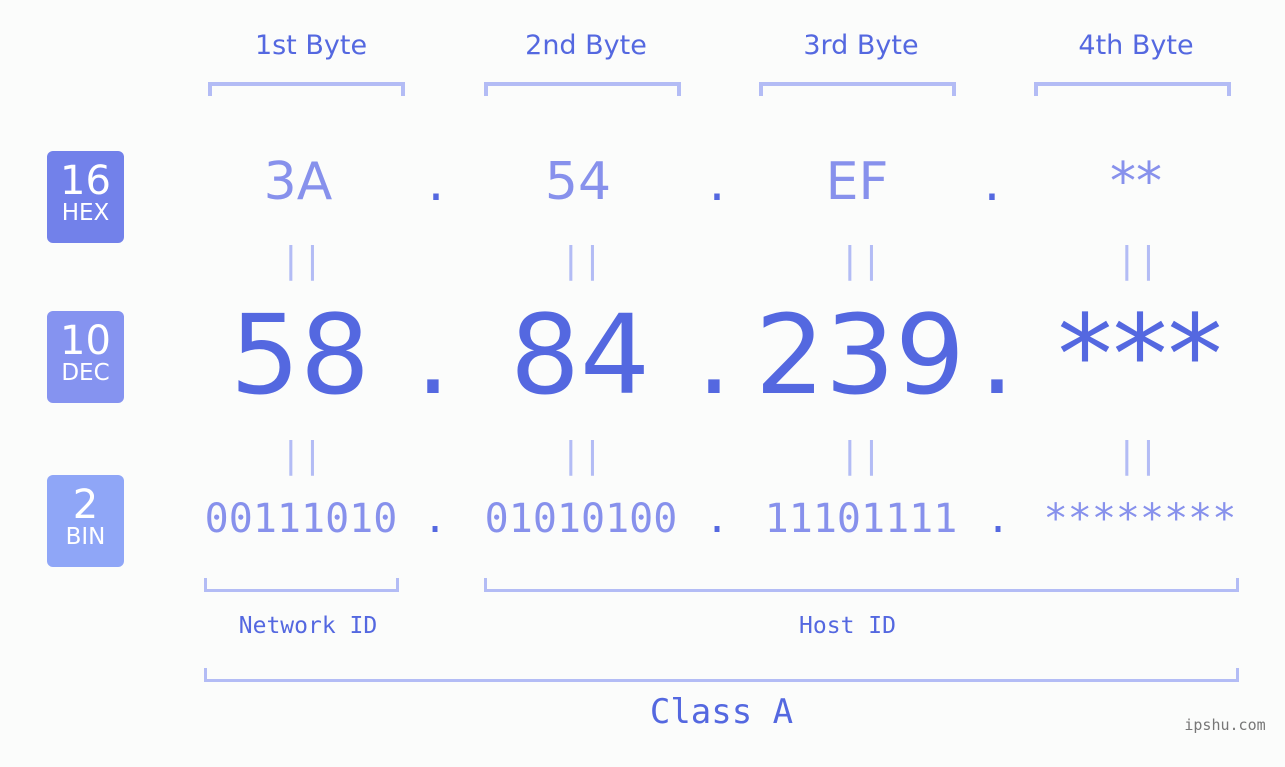 This screenshot has height=767, width=1285. Describe the element at coordinates (721, 675) in the screenshot. I see `class-bracket` at that location.